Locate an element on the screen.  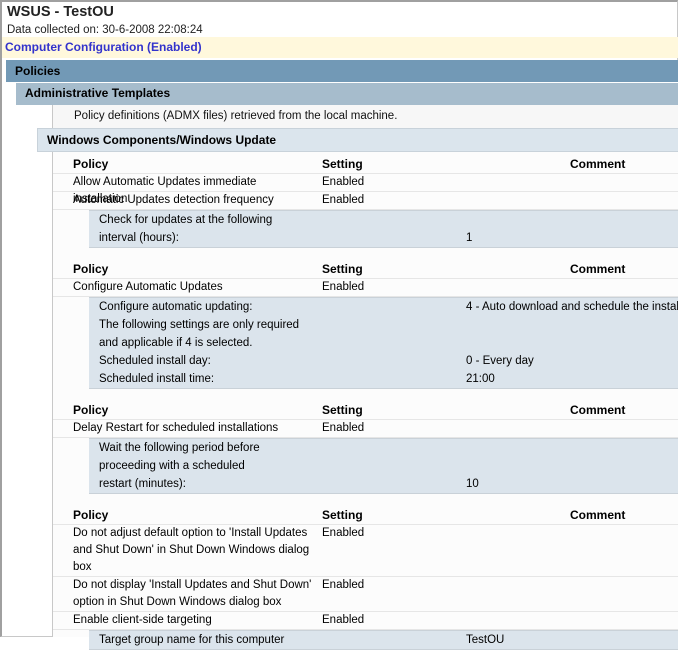
detail-value: 1 is located at coordinates (469, 238).